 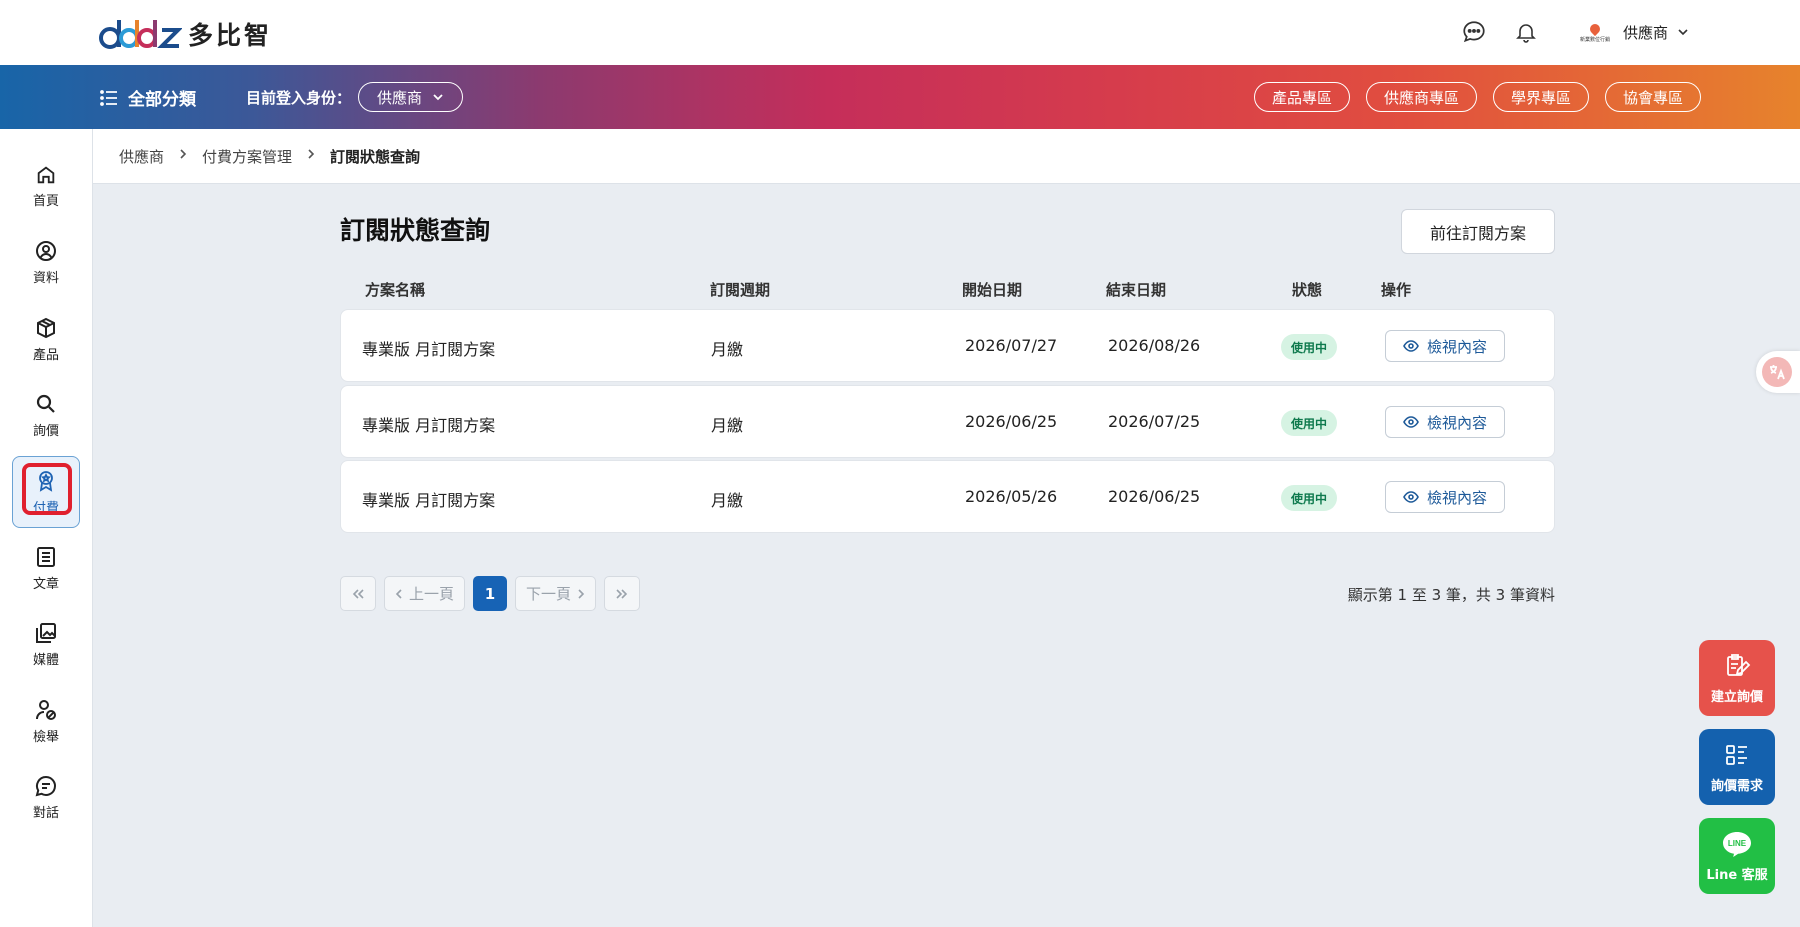 What do you see at coordinates (46, 250) in the screenshot?
I see `user-circle-icon` at bounding box center [46, 250].